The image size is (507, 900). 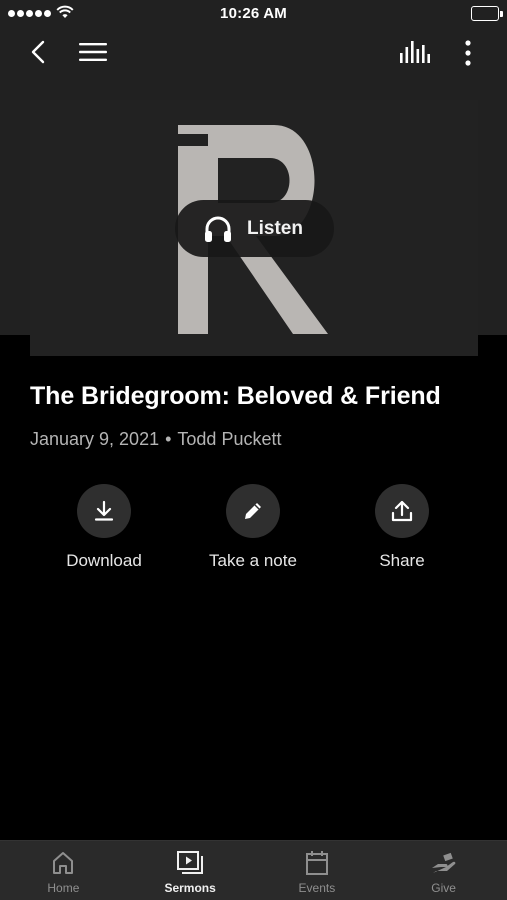 I want to click on take-note-button: Take a note, so click(x=253, y=527).